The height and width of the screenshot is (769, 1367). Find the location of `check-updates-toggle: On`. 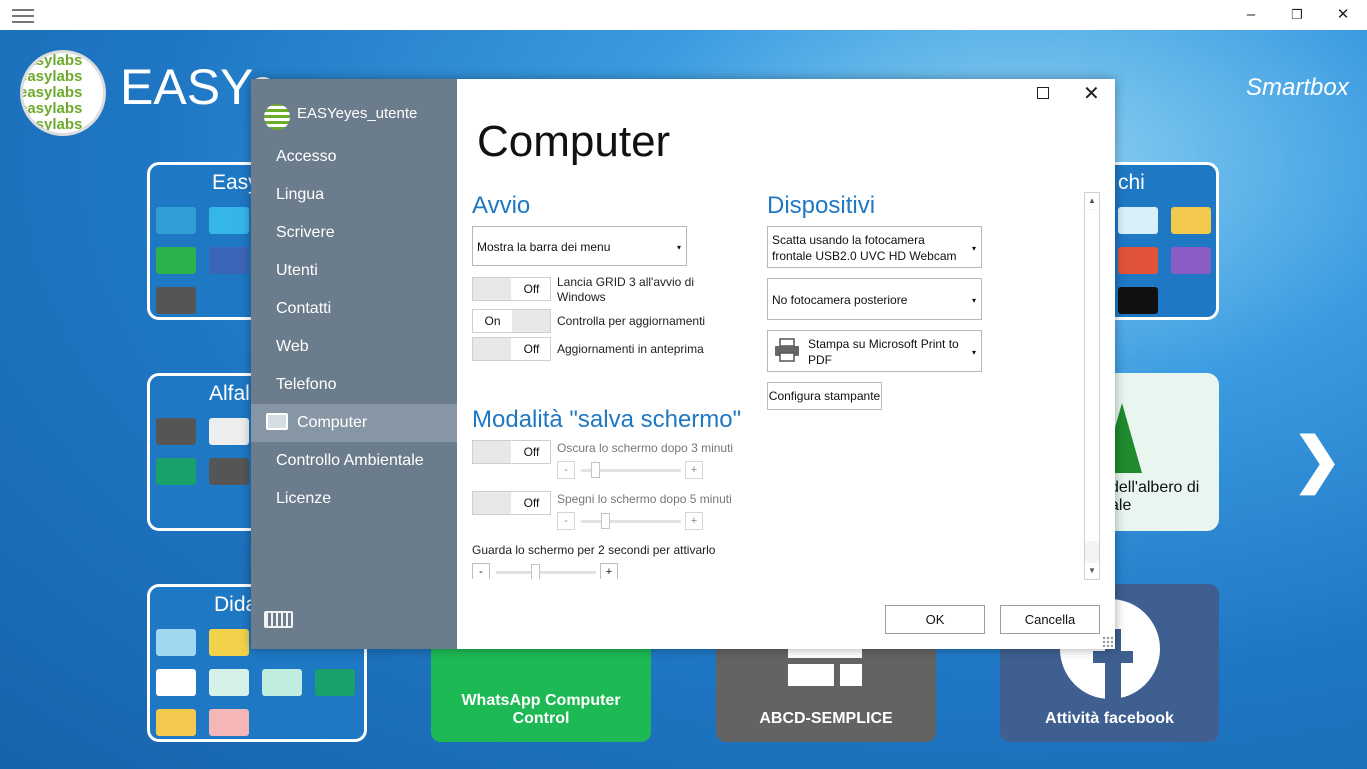

check-updates-toggle: On is located at coordinates (511, 321).